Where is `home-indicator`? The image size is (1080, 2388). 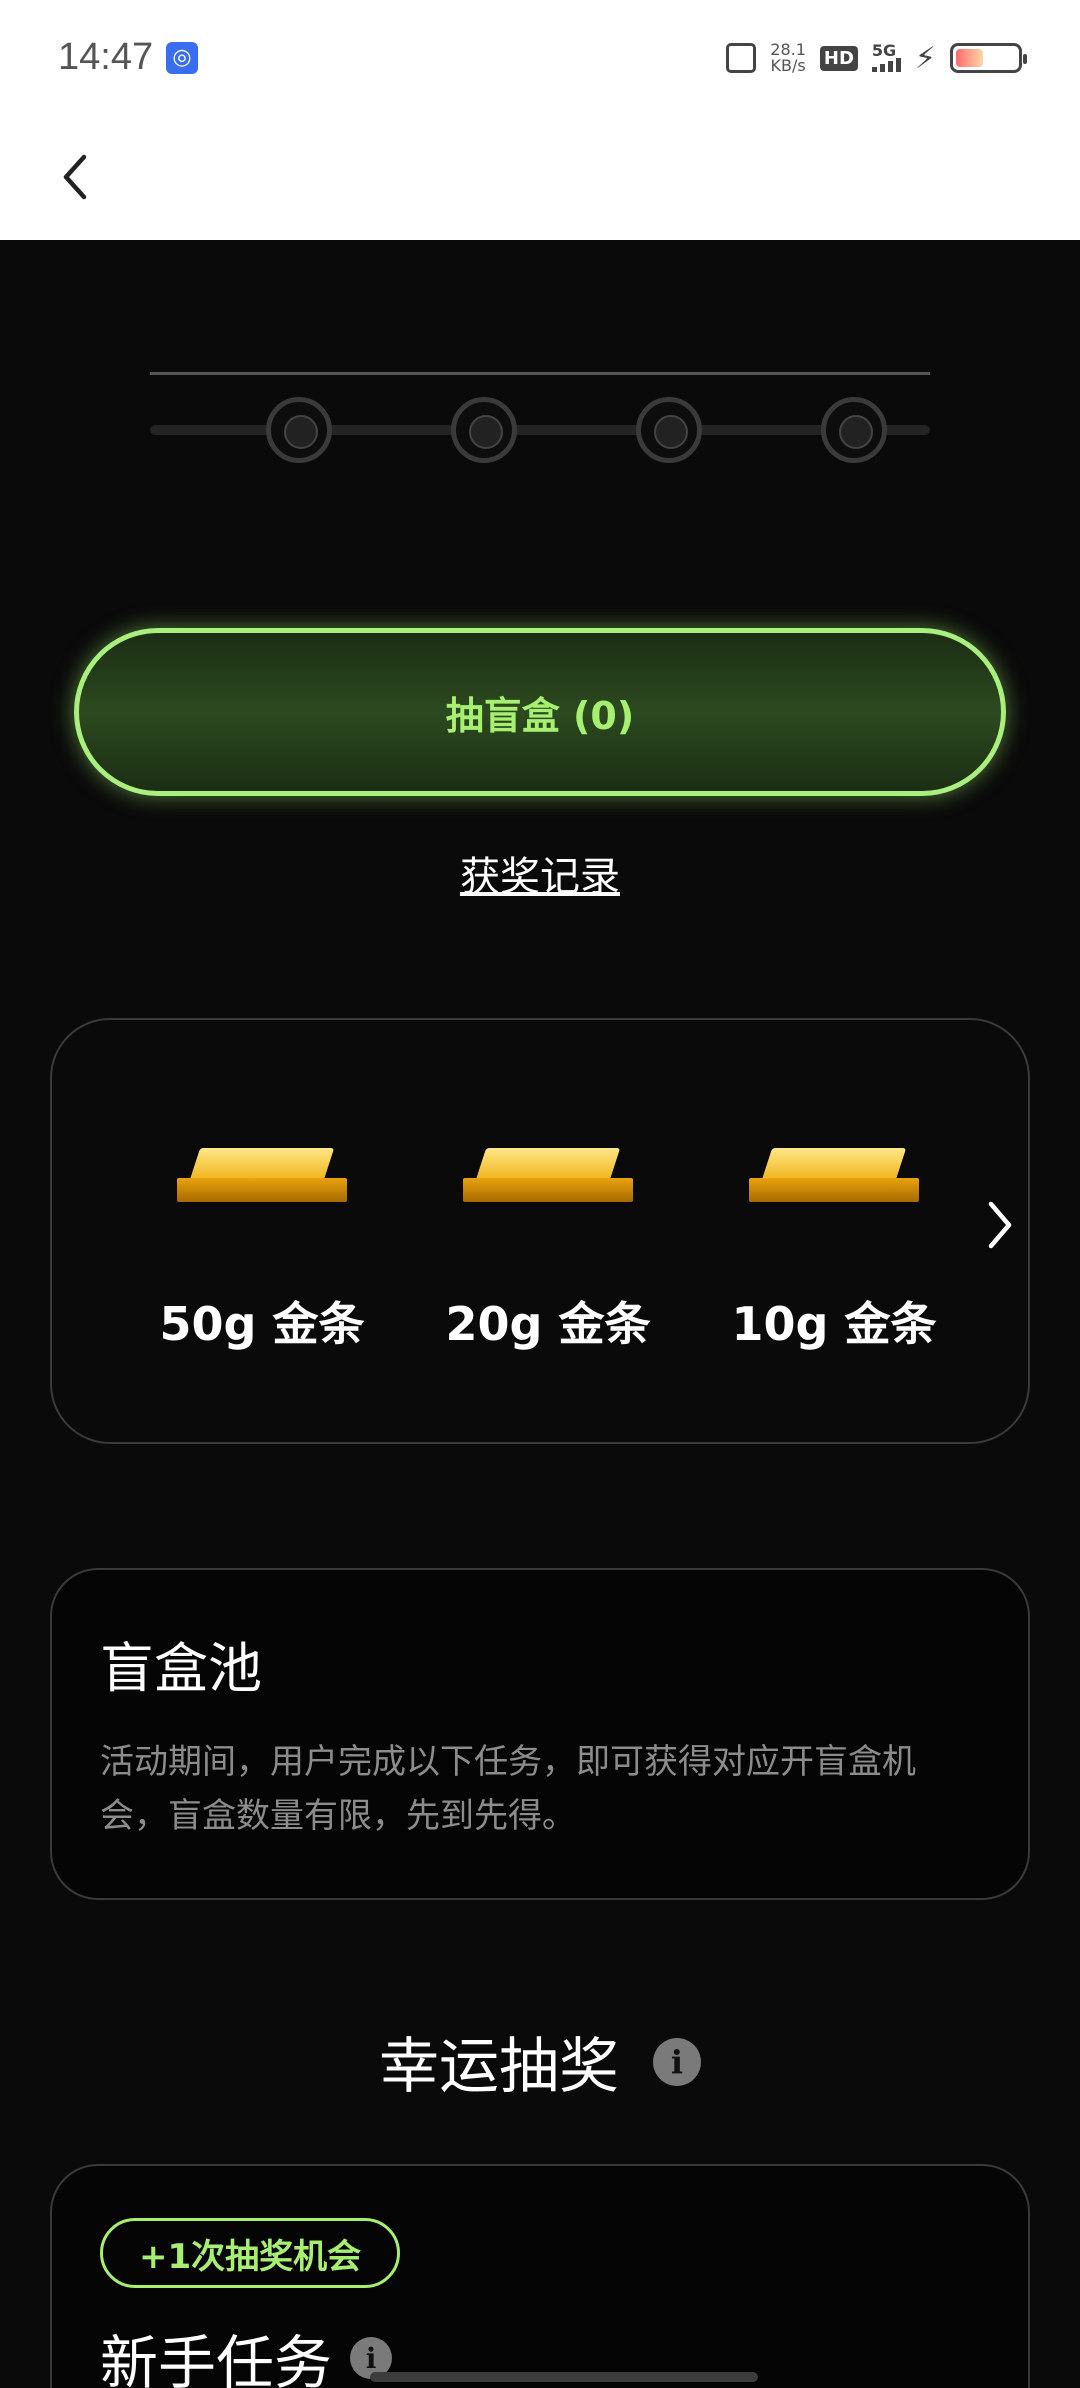
home-indicator is located at coordinates (564, 2377).